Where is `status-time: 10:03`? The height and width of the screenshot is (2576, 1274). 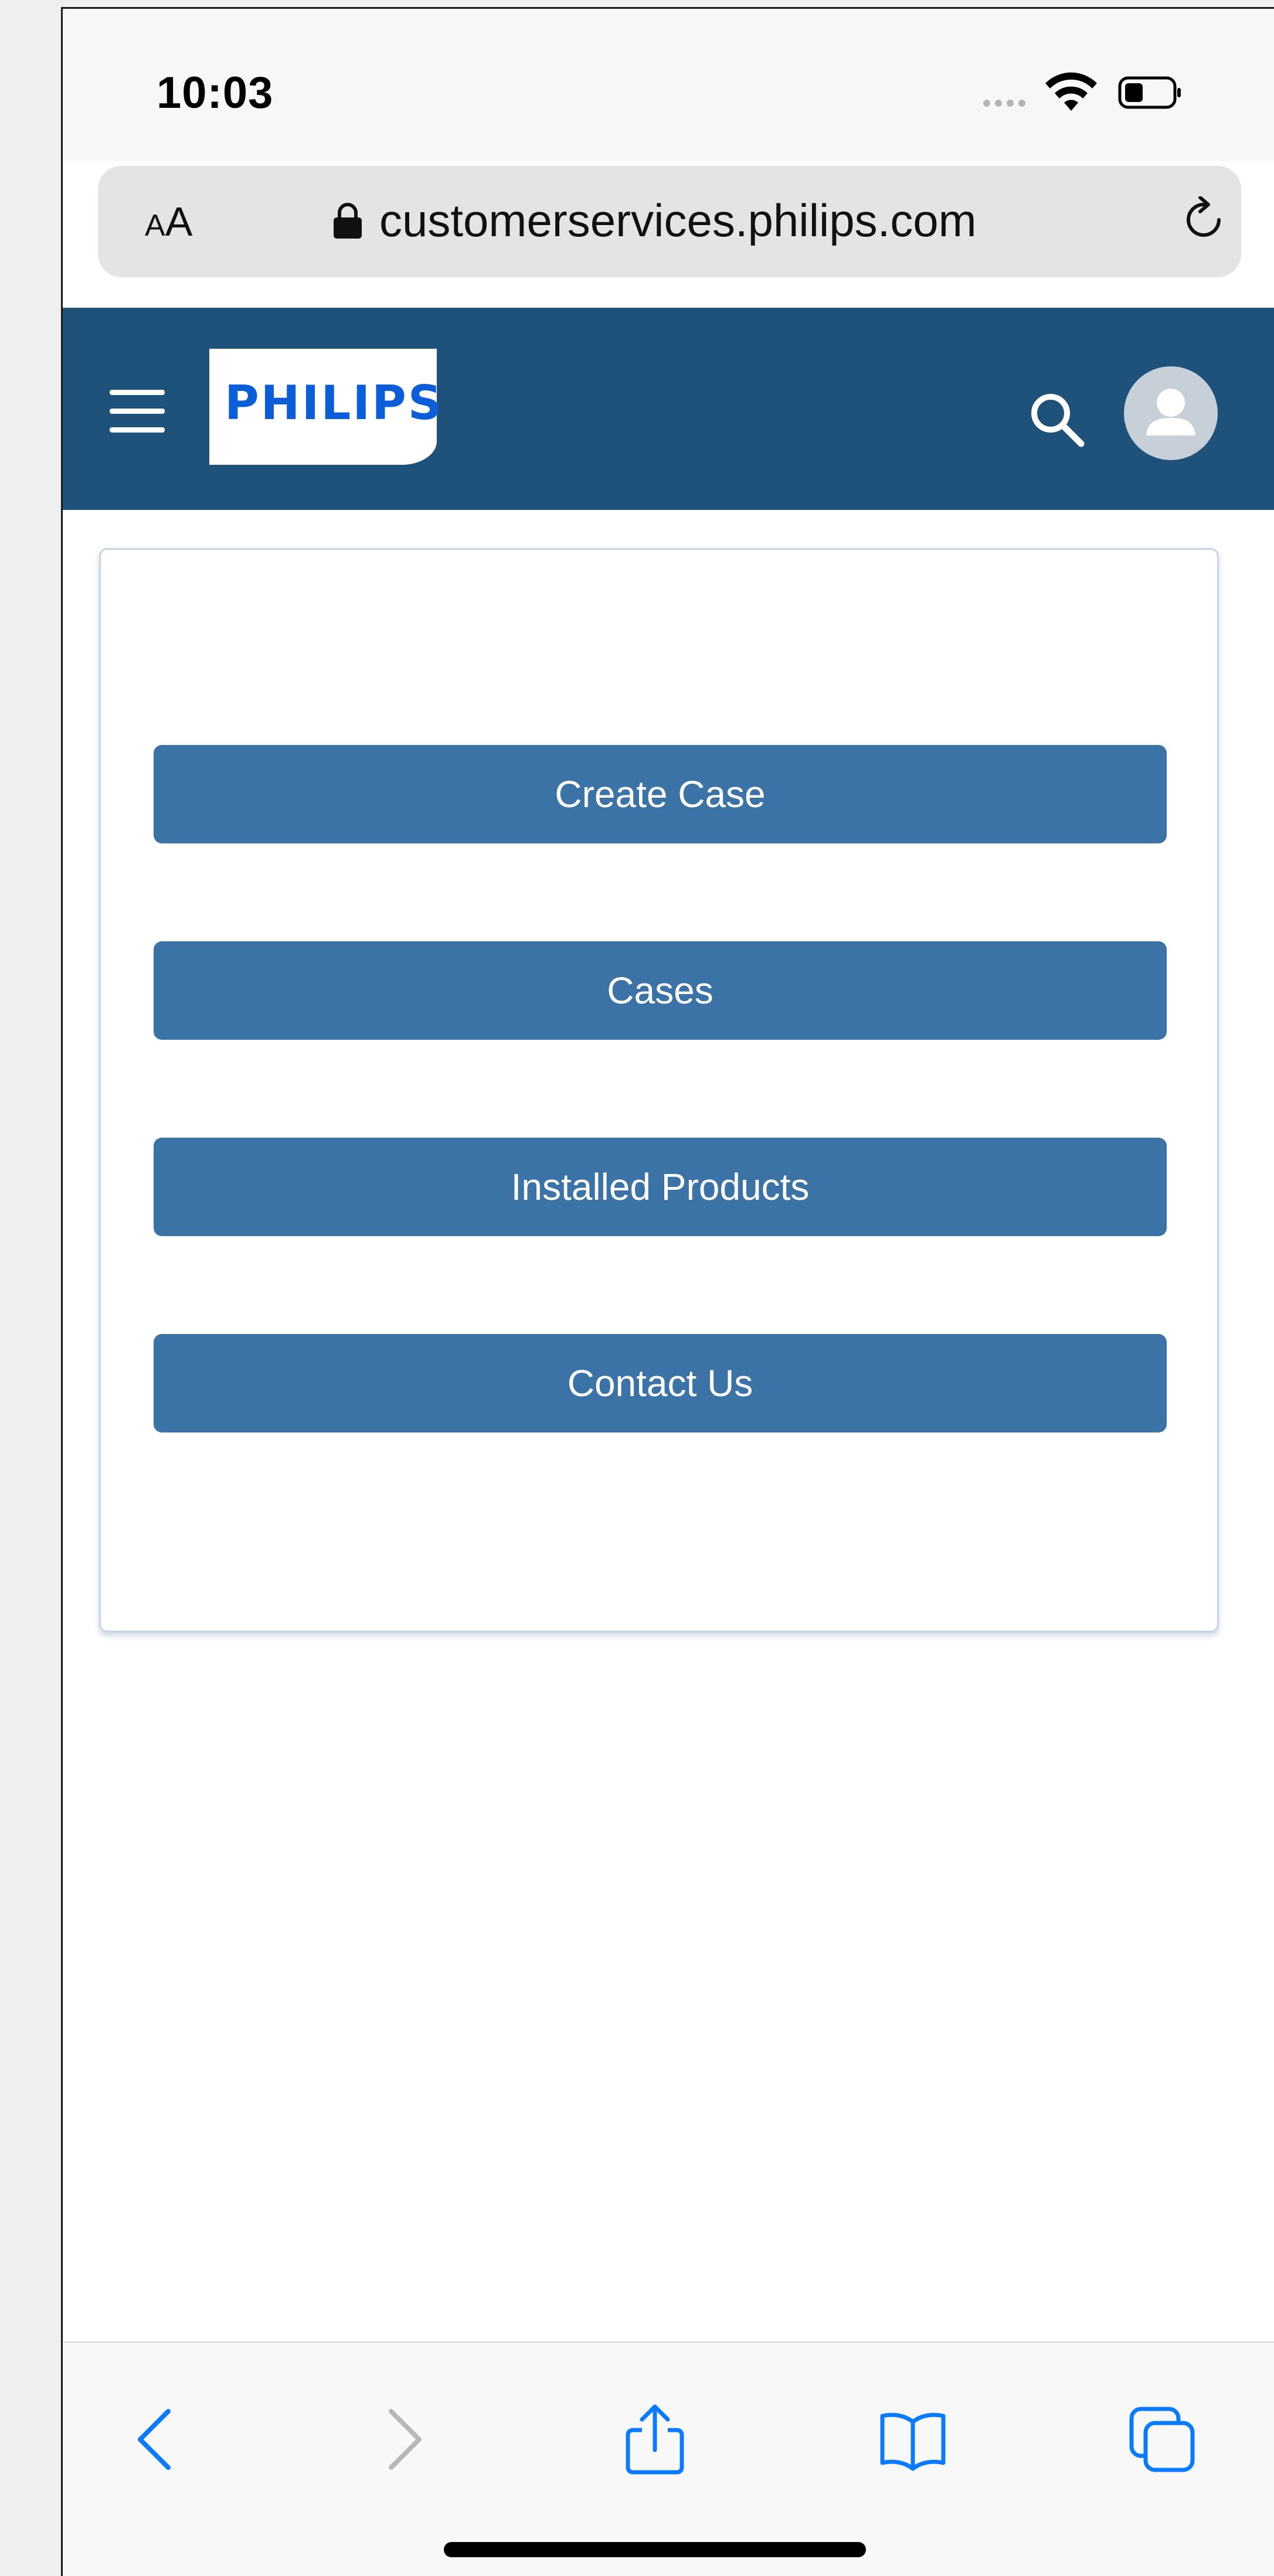
status-time: 10:03 is located at coordinates (215, 93).